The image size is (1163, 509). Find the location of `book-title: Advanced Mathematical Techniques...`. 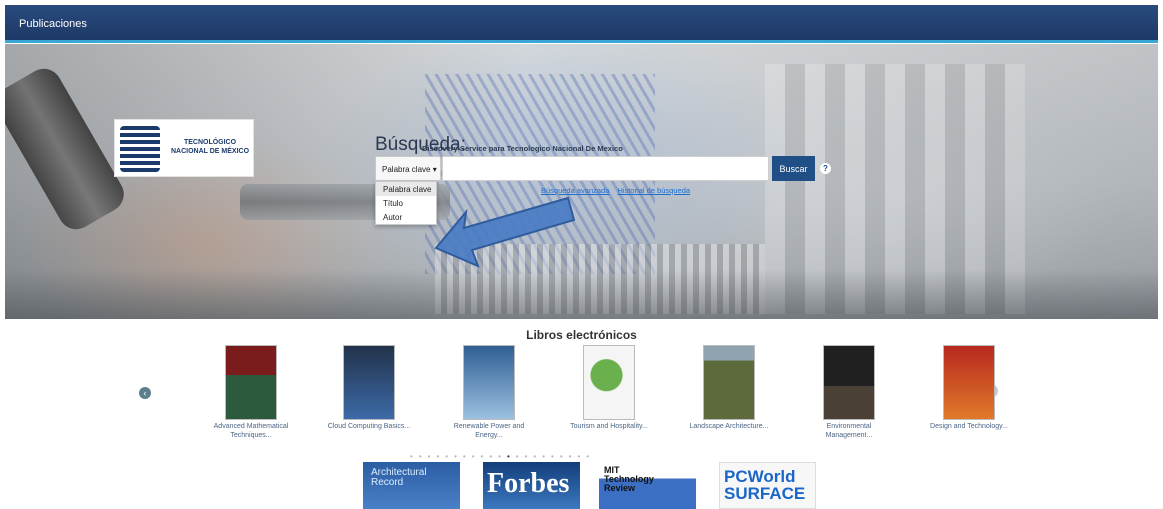

book-title: Advanced Mathematical Techniques... is located at coordinates (251, 431).